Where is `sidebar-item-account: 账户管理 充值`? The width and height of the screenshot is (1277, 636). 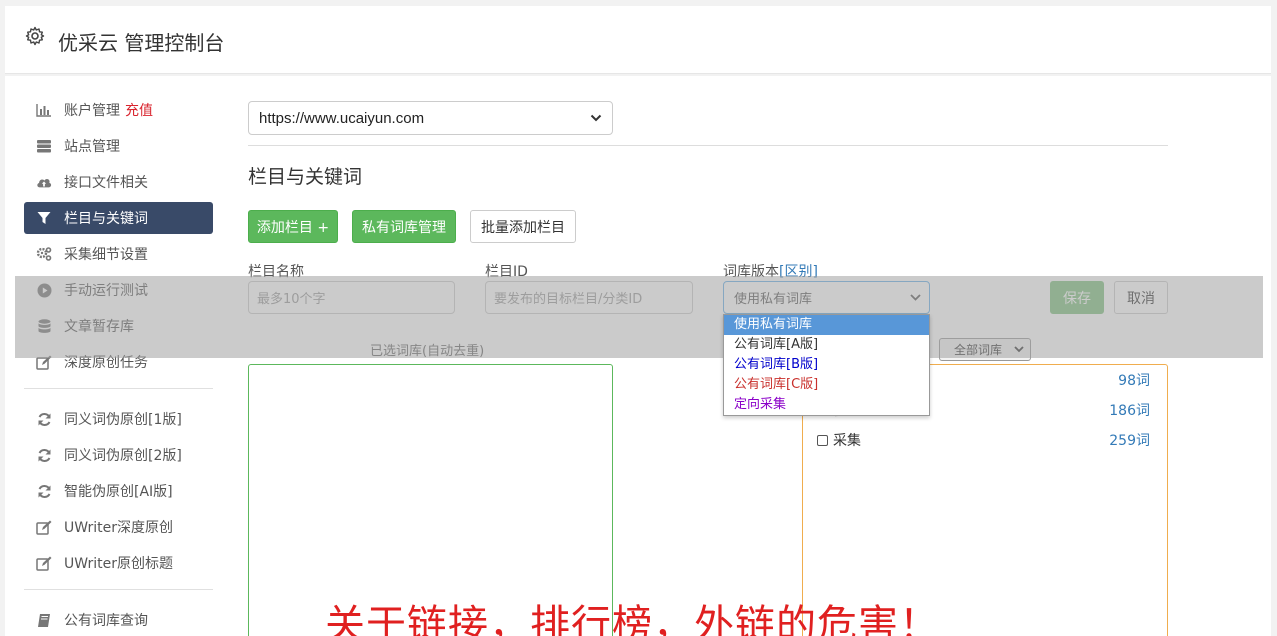
sidebar-item-account: 账户管理 充值 is located at coordinates (118, 110).